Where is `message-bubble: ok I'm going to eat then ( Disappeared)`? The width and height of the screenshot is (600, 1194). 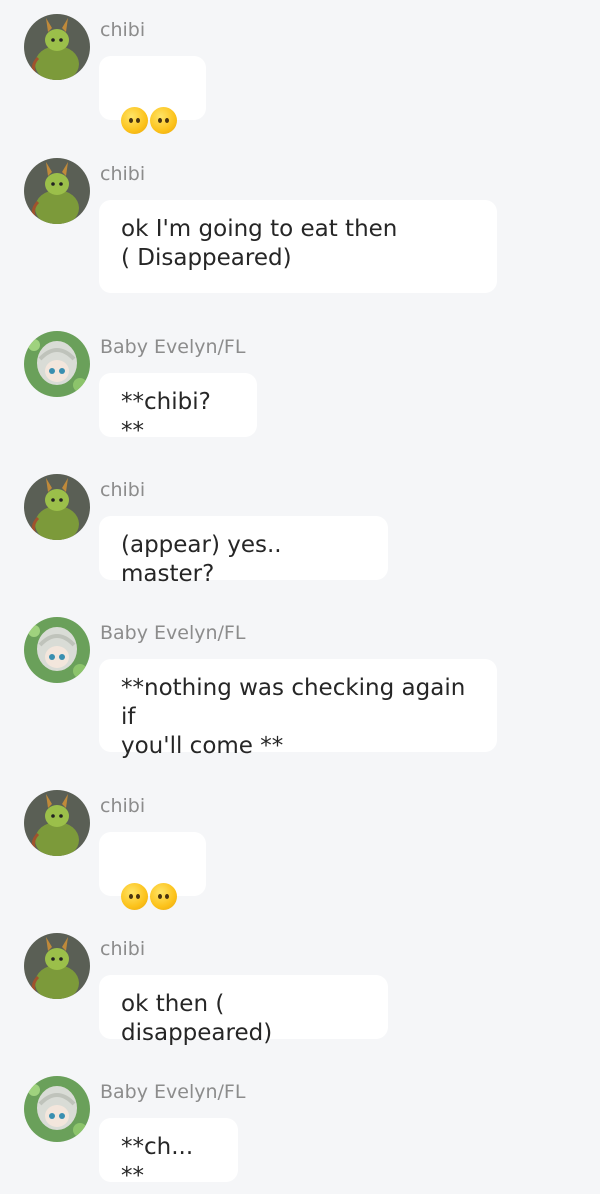 message-bubble: ok I'm going to eat then ( Disappeared) is located at coordinates (298, 246).